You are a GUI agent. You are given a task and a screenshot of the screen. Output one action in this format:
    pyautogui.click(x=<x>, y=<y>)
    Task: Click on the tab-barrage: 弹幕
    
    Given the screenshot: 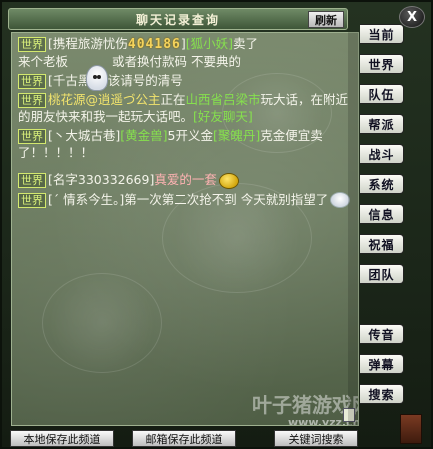 What is the action you would take?
    pyautogui.click(x=382, y=364)
    